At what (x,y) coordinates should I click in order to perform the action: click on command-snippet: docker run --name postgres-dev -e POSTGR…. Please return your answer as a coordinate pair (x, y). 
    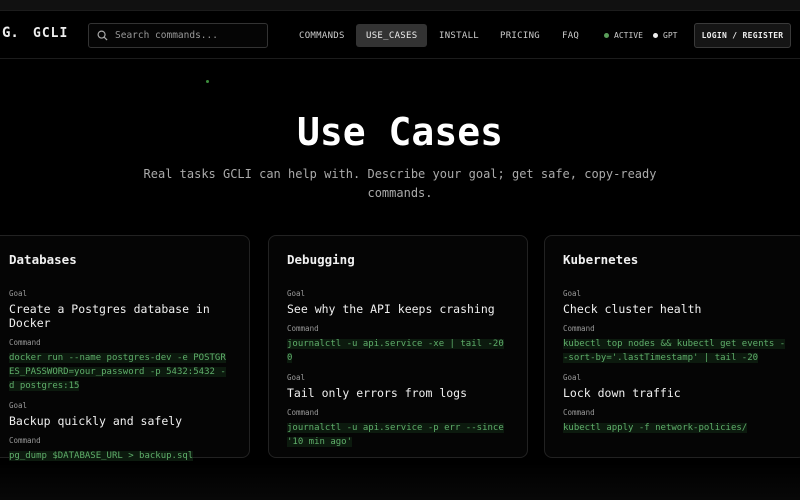
    Looking at the image, I should click on (120, 372).